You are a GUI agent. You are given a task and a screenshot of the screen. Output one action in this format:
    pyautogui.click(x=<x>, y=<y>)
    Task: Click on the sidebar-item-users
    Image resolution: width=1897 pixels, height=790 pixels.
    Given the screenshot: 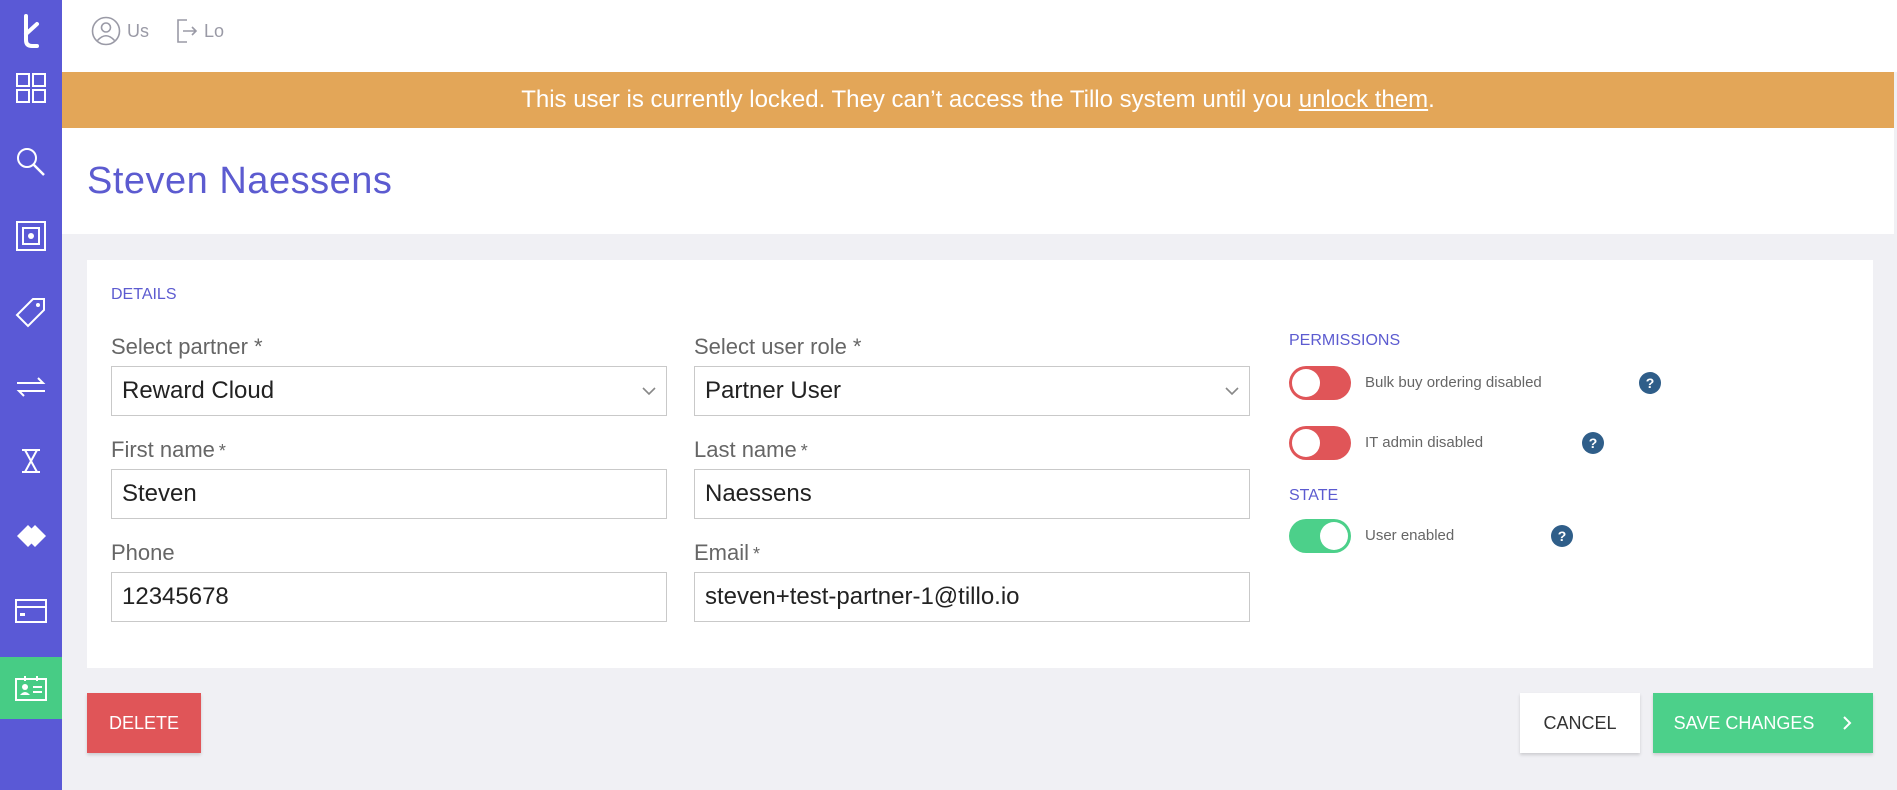 What is the action you would take?
    pyautogui.click(x=31, y=688)
    